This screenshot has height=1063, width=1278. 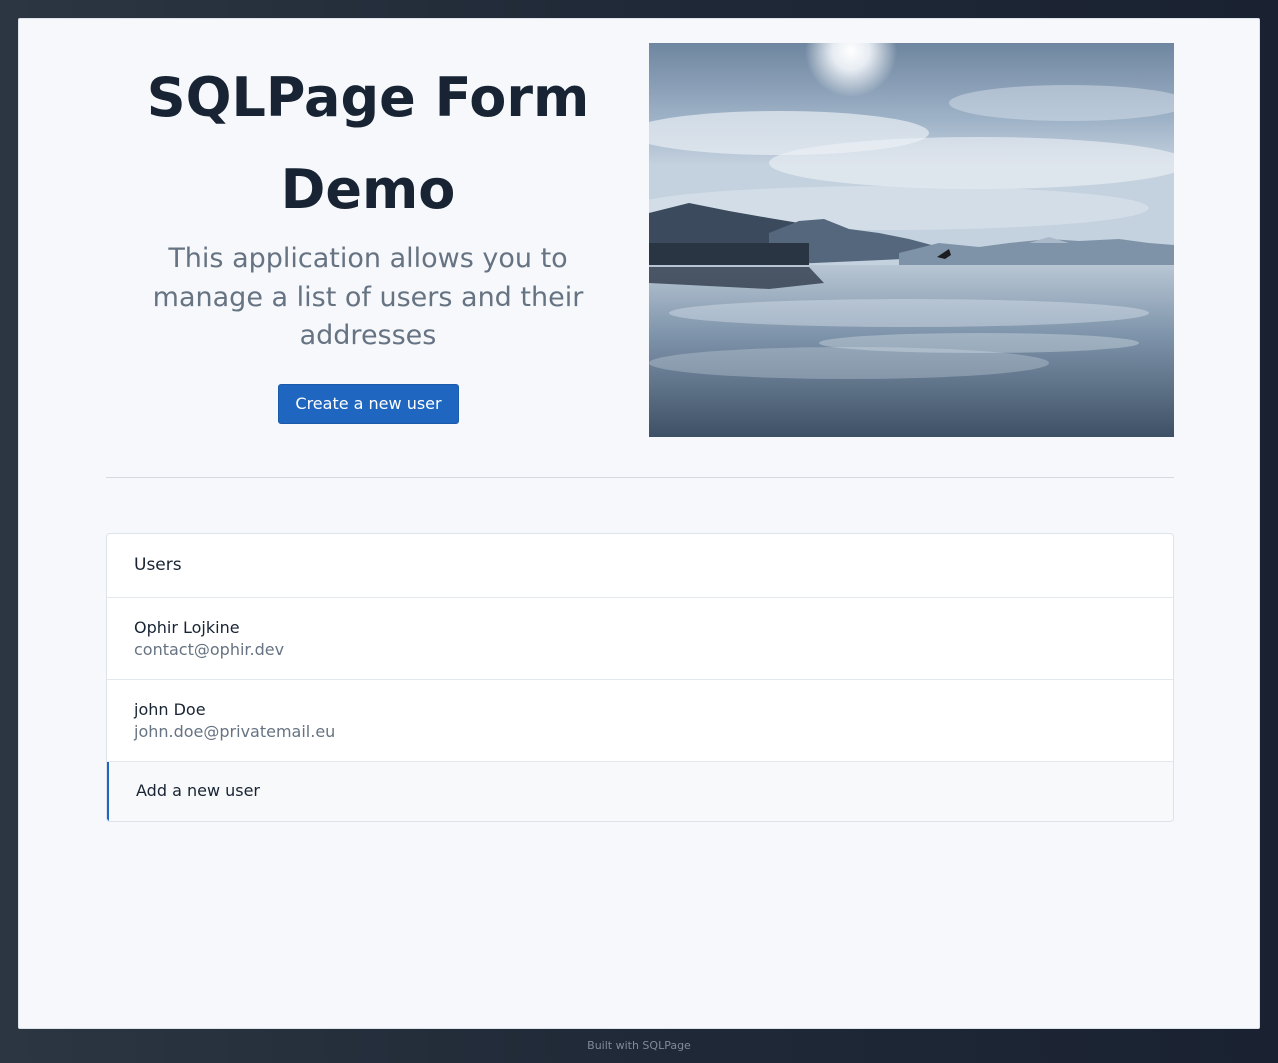 I want to click on users-list-title: Users, so click(x=640, y=566).